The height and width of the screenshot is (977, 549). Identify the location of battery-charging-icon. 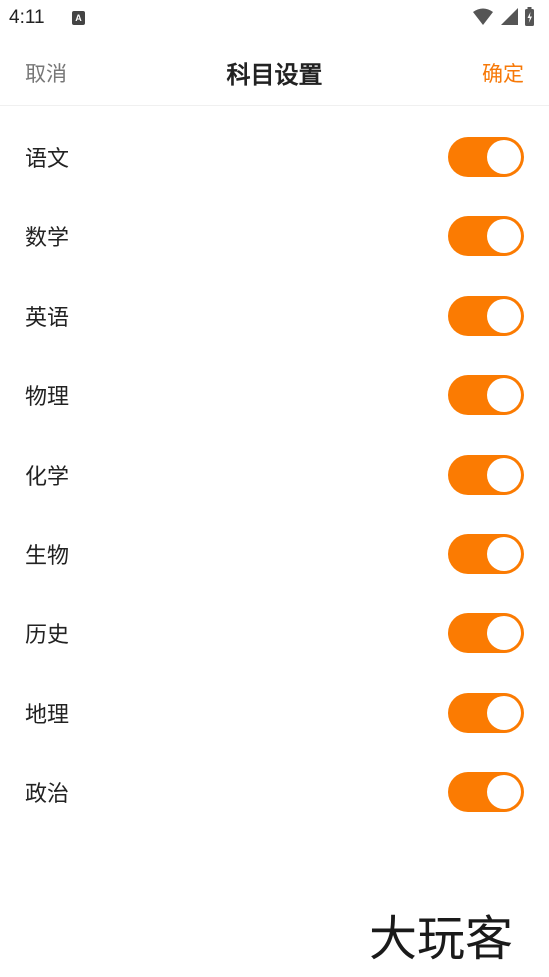
(529, 16).